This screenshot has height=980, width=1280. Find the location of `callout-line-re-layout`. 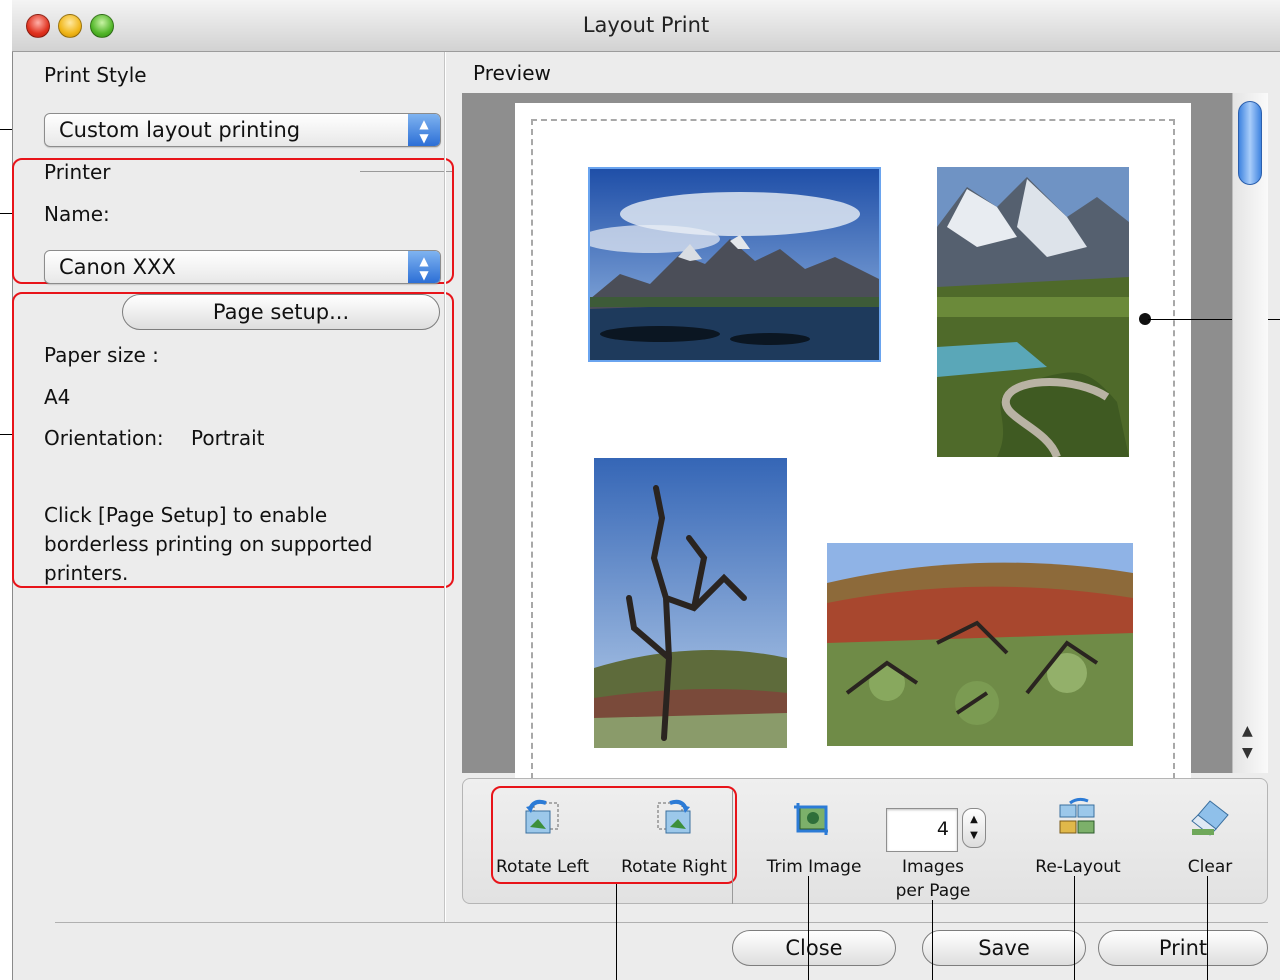

callout-line-re-layout is located at coordinates (1074, 928).